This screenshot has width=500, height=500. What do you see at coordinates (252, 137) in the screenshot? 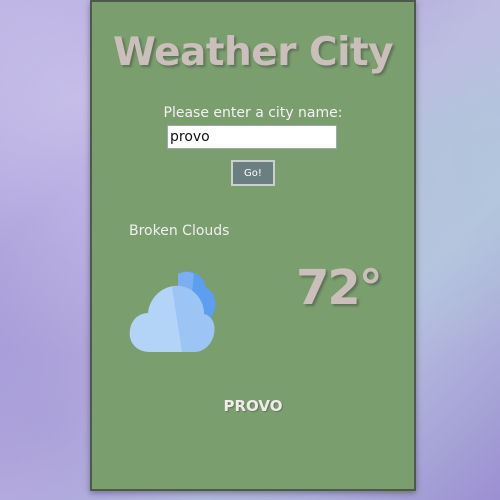
I see `city-search-input` at bounding box center [252, 137].